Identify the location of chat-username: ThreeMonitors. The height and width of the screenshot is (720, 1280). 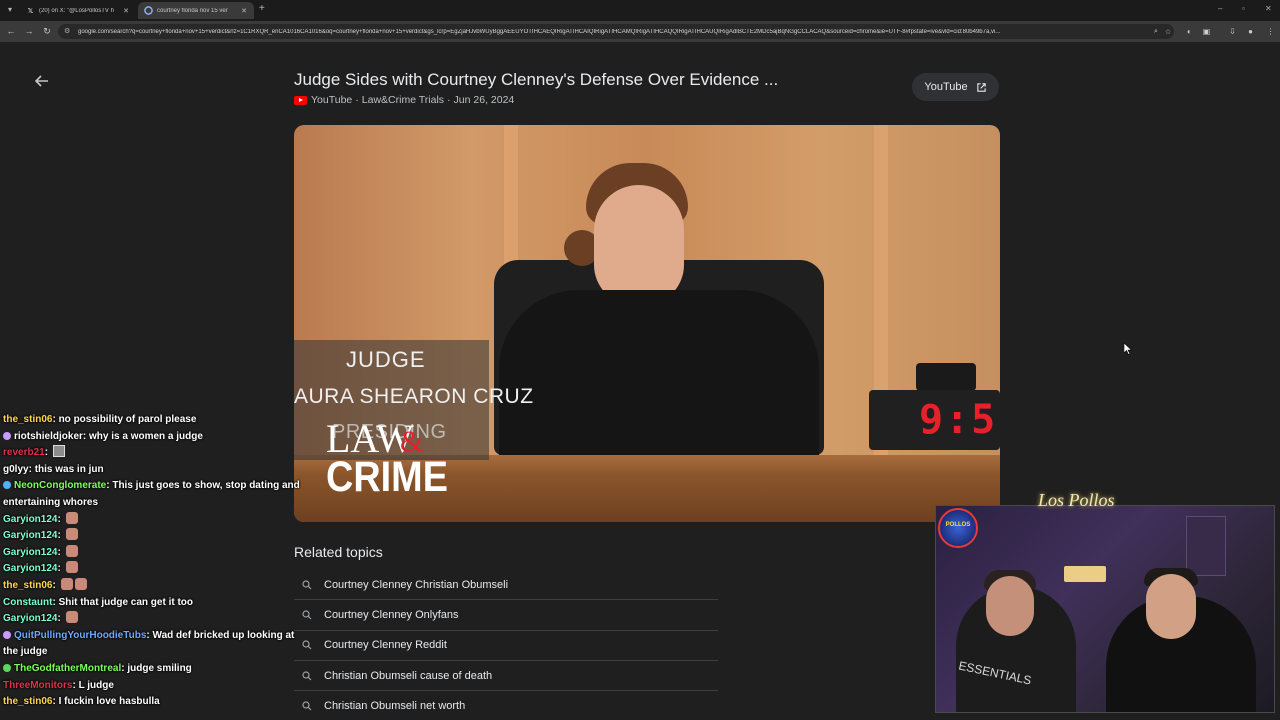
(38, 685).